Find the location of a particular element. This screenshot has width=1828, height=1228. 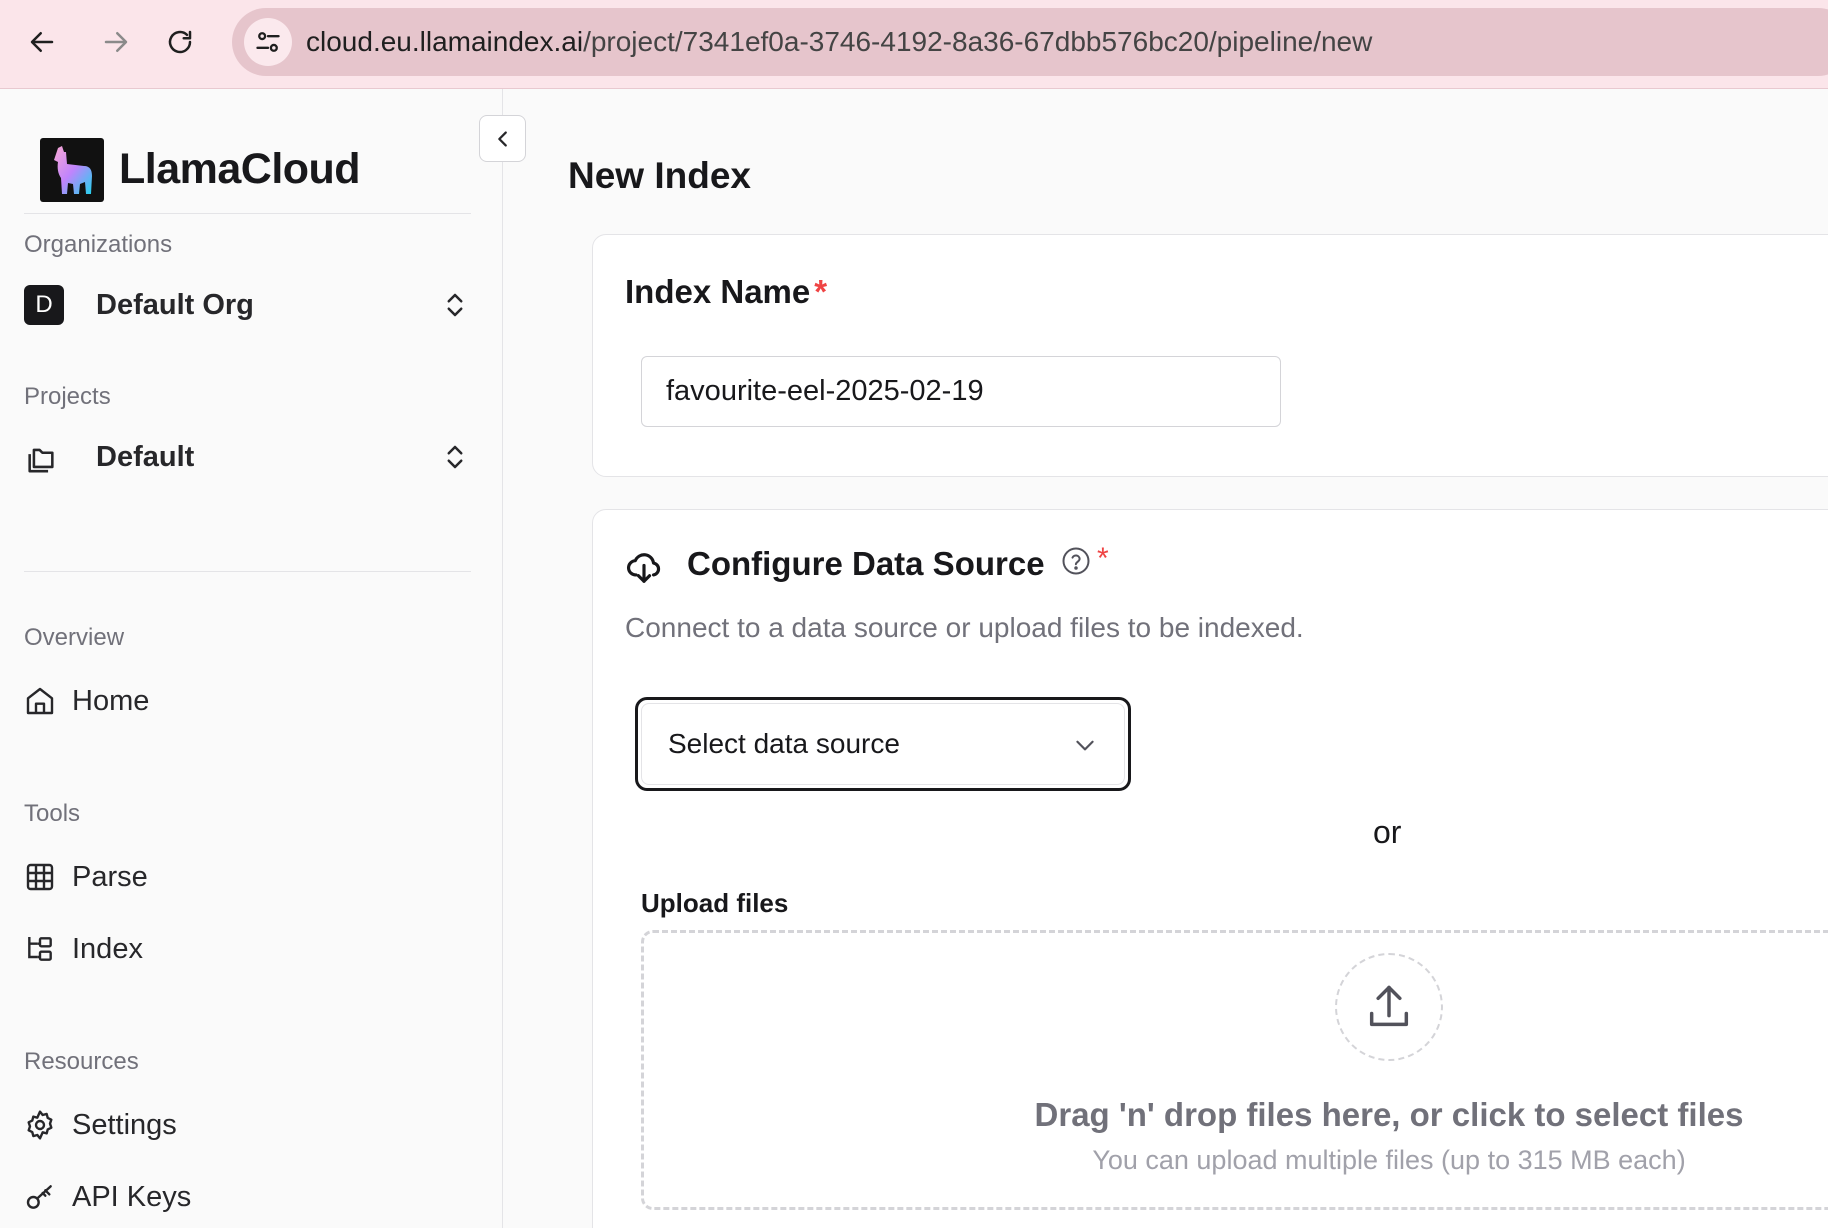

folders-icon is located at coordinates (41, 460).